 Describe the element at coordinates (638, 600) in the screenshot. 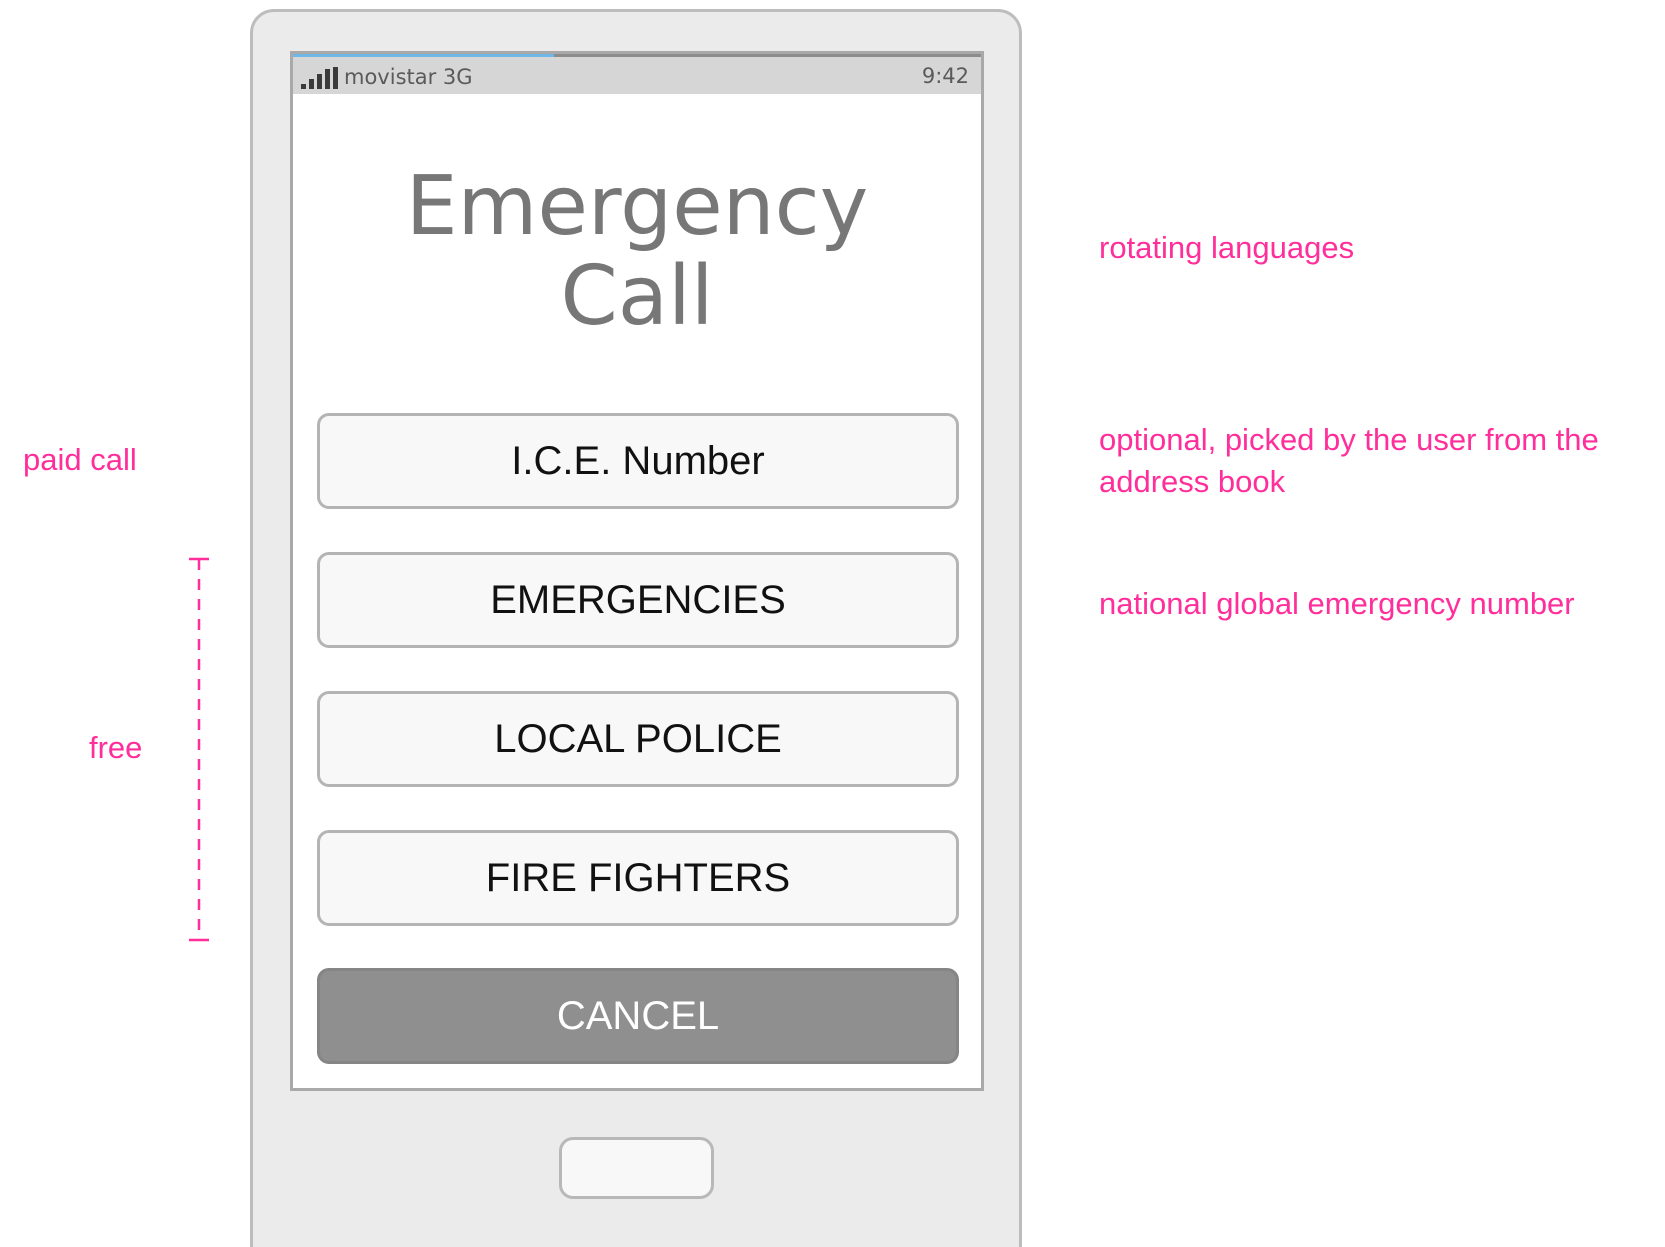

I see `emergencies-button: EMERGENCIES` at that location.